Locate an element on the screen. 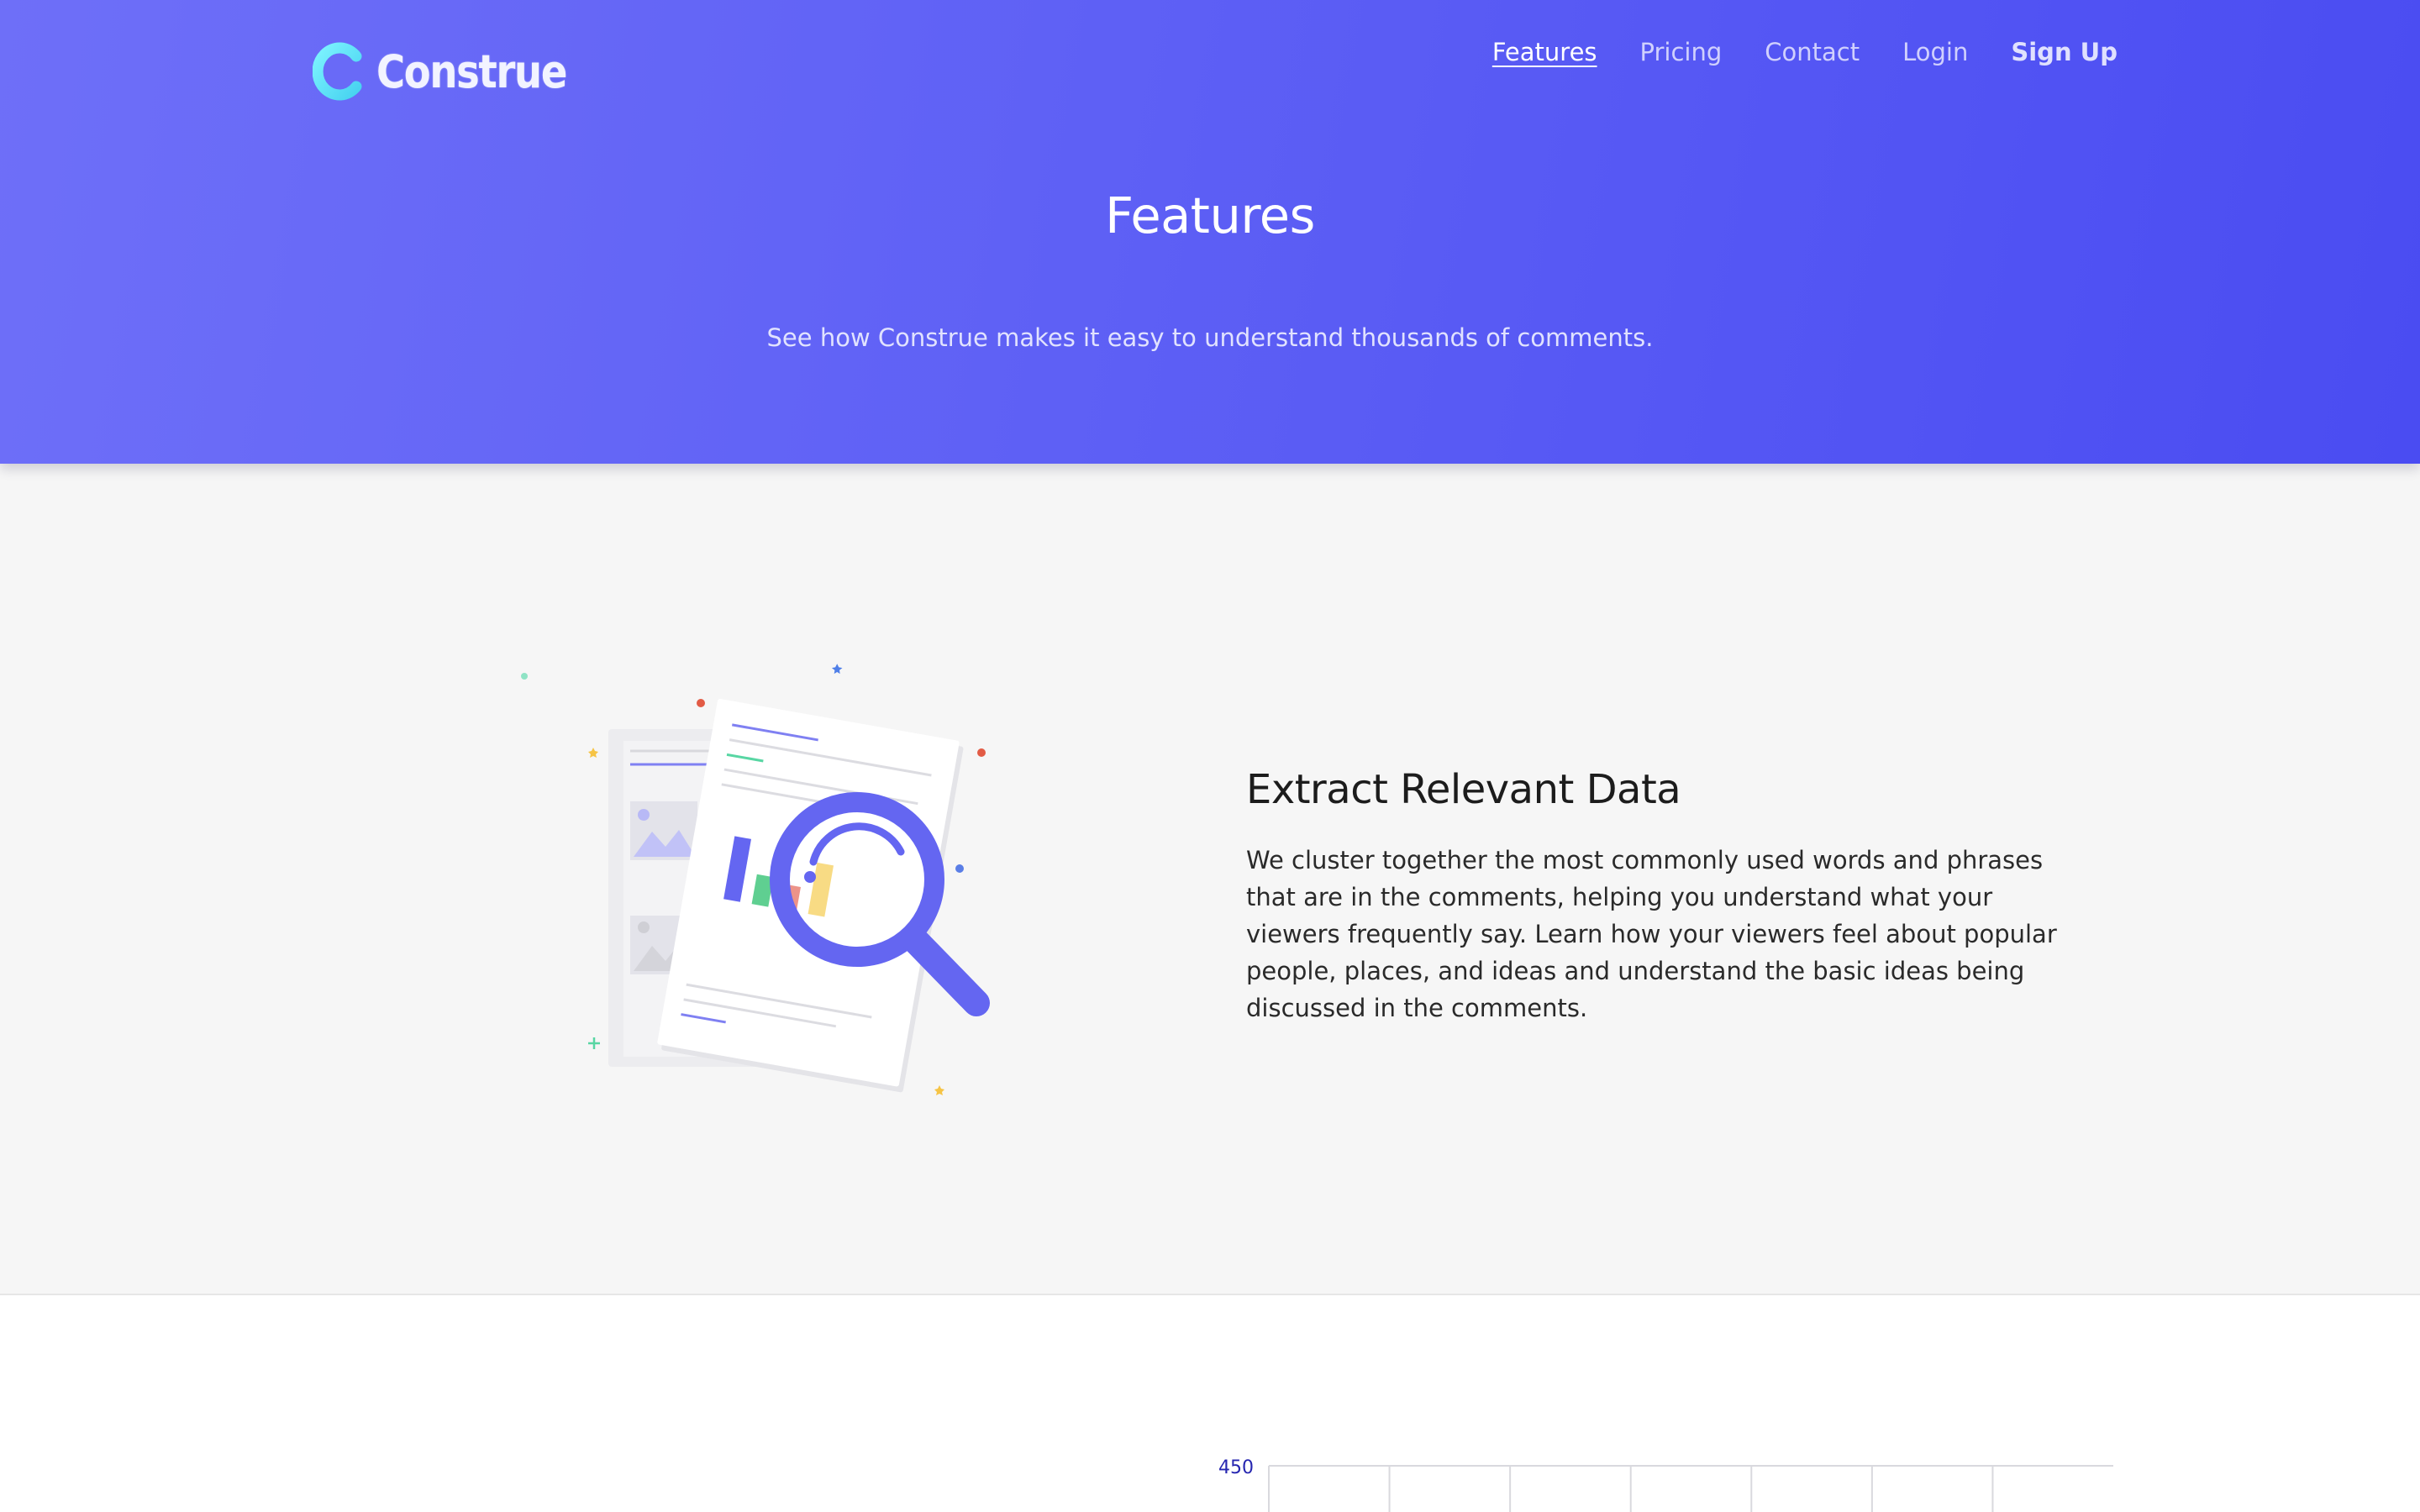 The width and height of the screenshot is (2420, 1512). document-magnifier-chart-illustration is located at coordinates (756, 883).